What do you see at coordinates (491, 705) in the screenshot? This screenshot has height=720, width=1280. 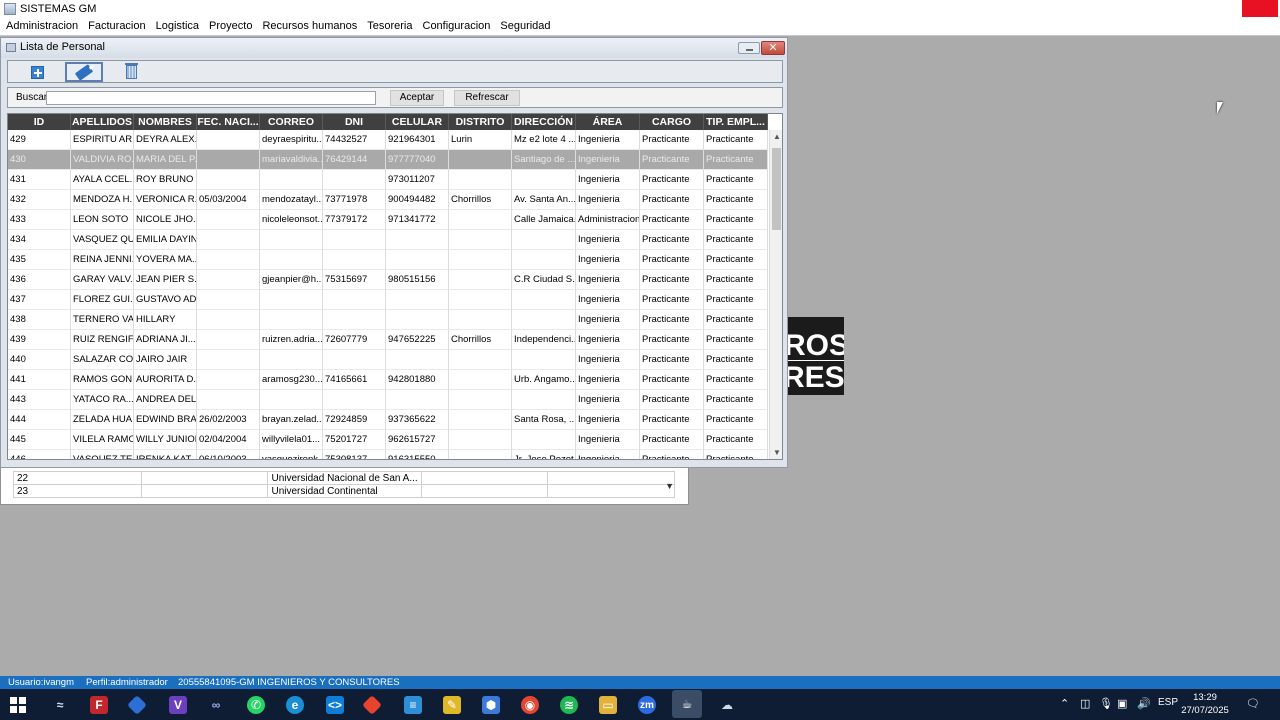 I see `hexagon-app-icon: ⬢` at bounding box center [491, 705].